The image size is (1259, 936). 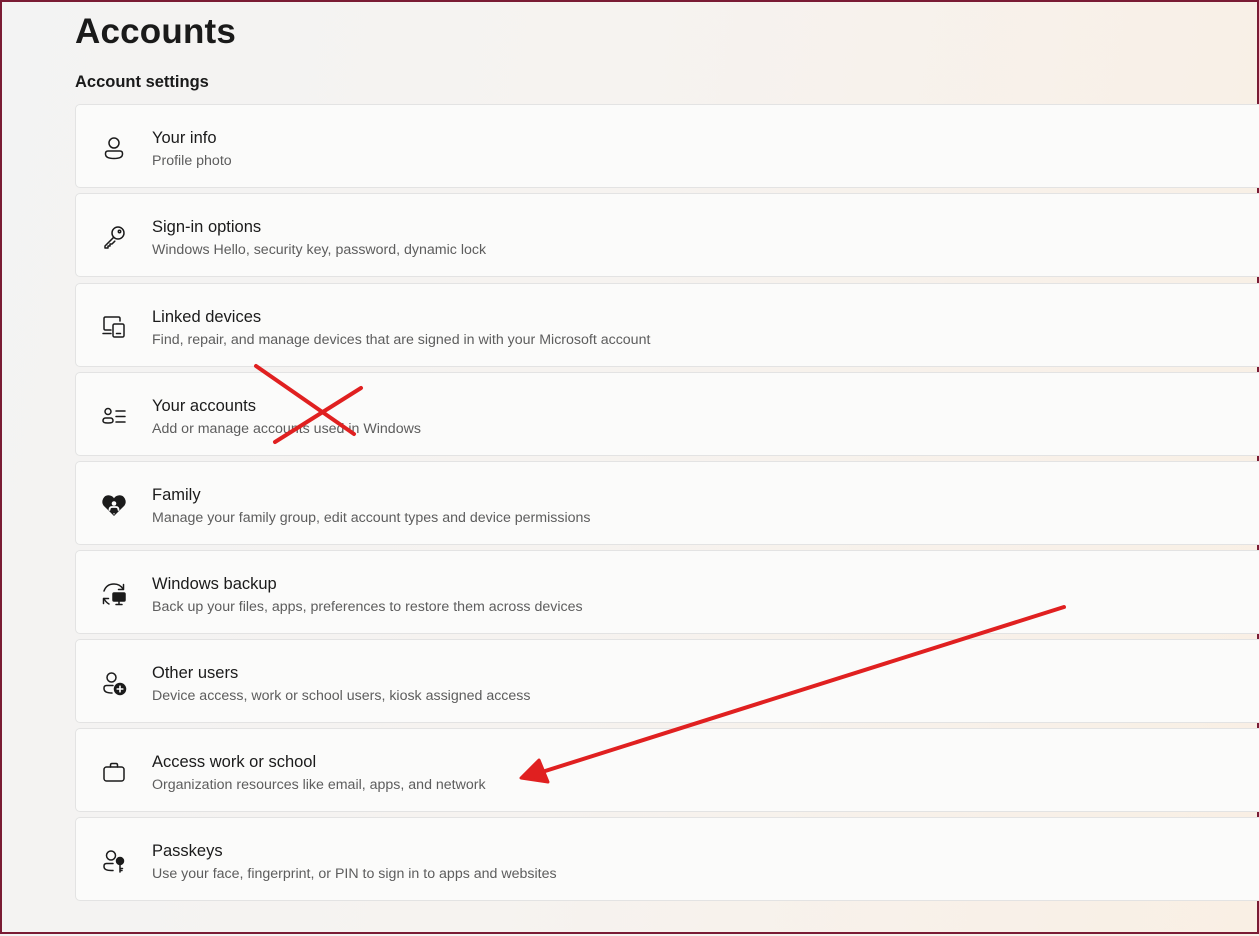 What do you see at coordinates (207, 317) in the screenshot?
I see `setting-label: Linked devices` at bounding box center [207, 317].